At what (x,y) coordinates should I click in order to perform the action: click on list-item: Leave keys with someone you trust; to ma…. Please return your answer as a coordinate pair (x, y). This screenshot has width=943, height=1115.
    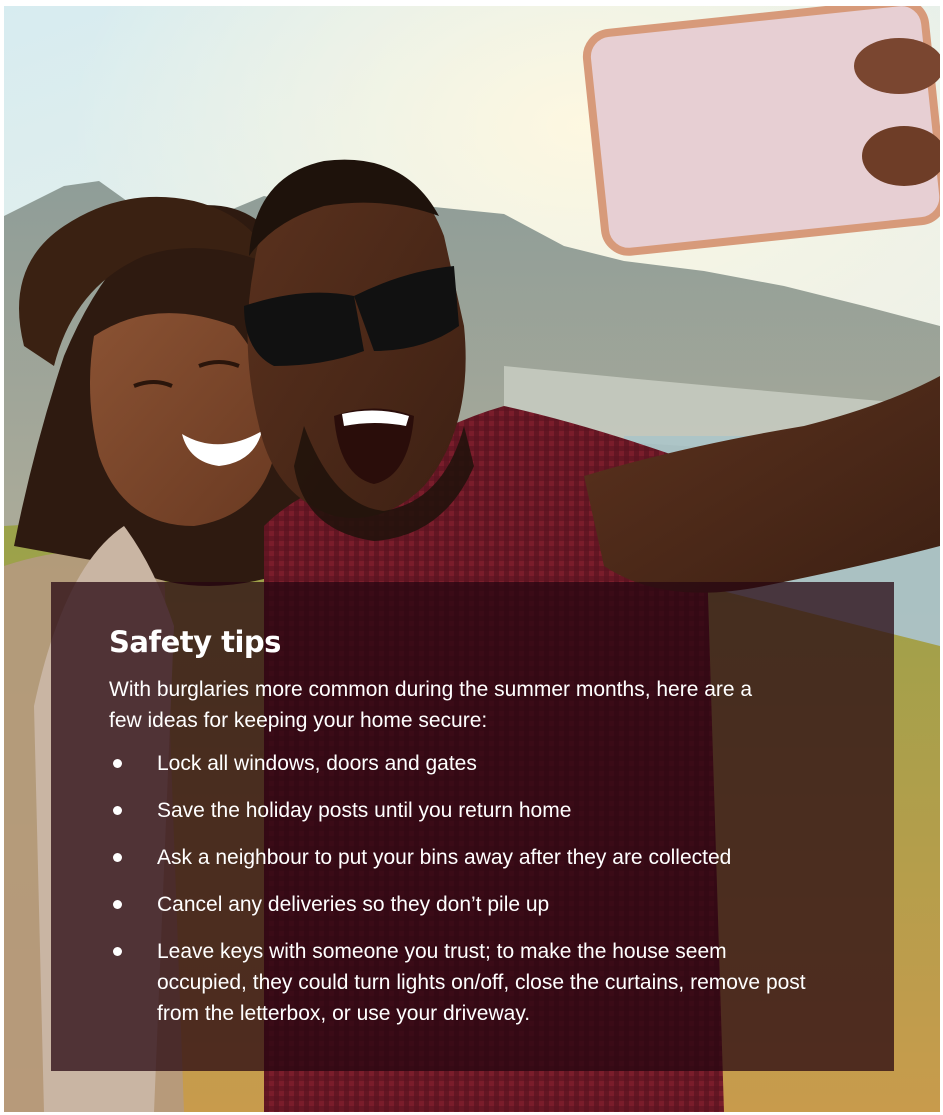
    Looking at the image, I should click on (458, 982).